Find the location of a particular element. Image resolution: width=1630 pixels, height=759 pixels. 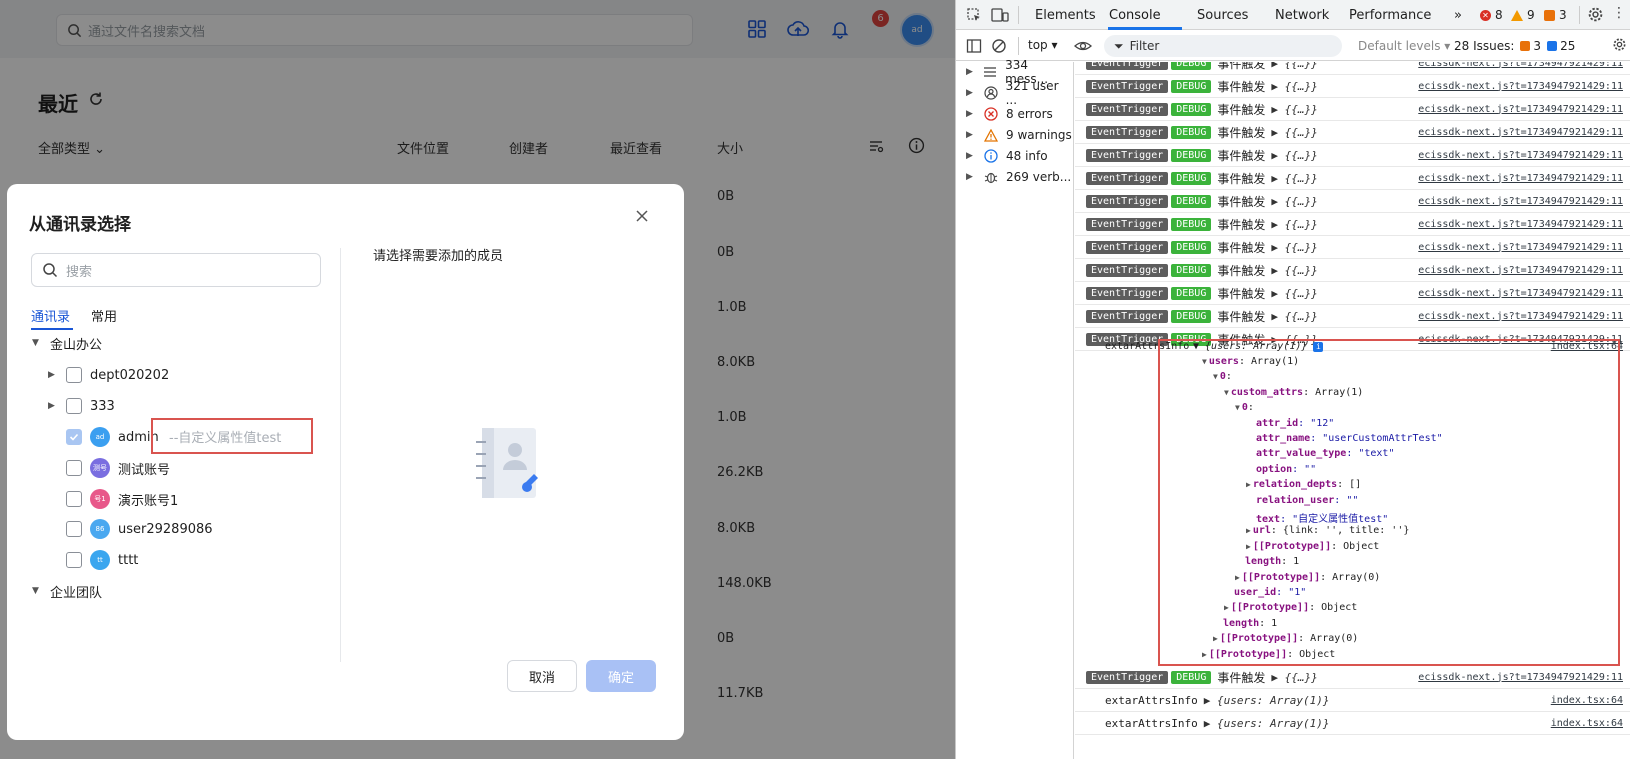

tab-network: Network is located at coordinates (1302, 15).